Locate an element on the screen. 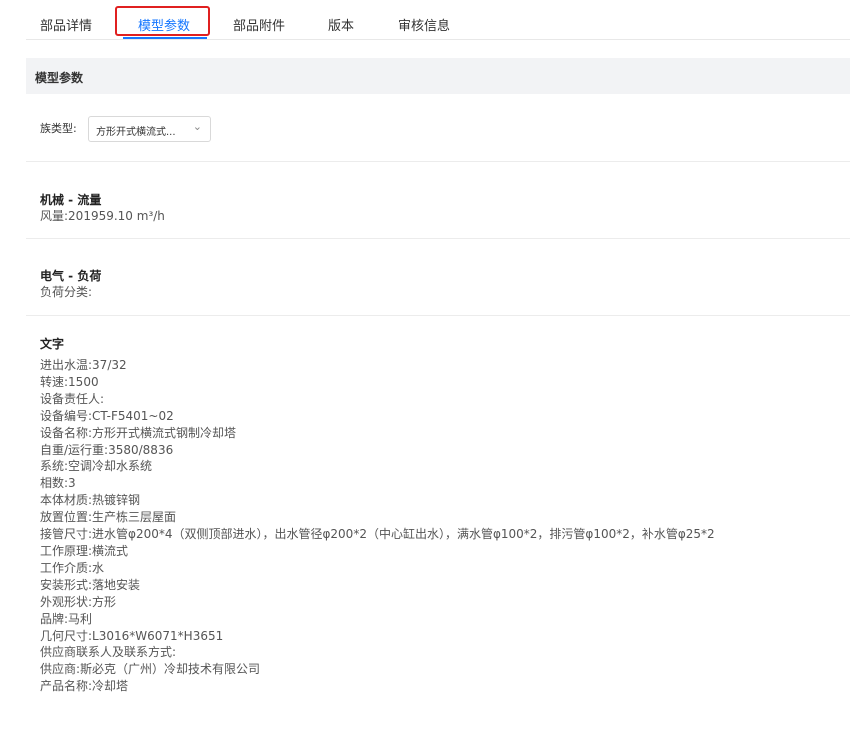  panel-header: 模型参数 is located at coordinates (438, 76).